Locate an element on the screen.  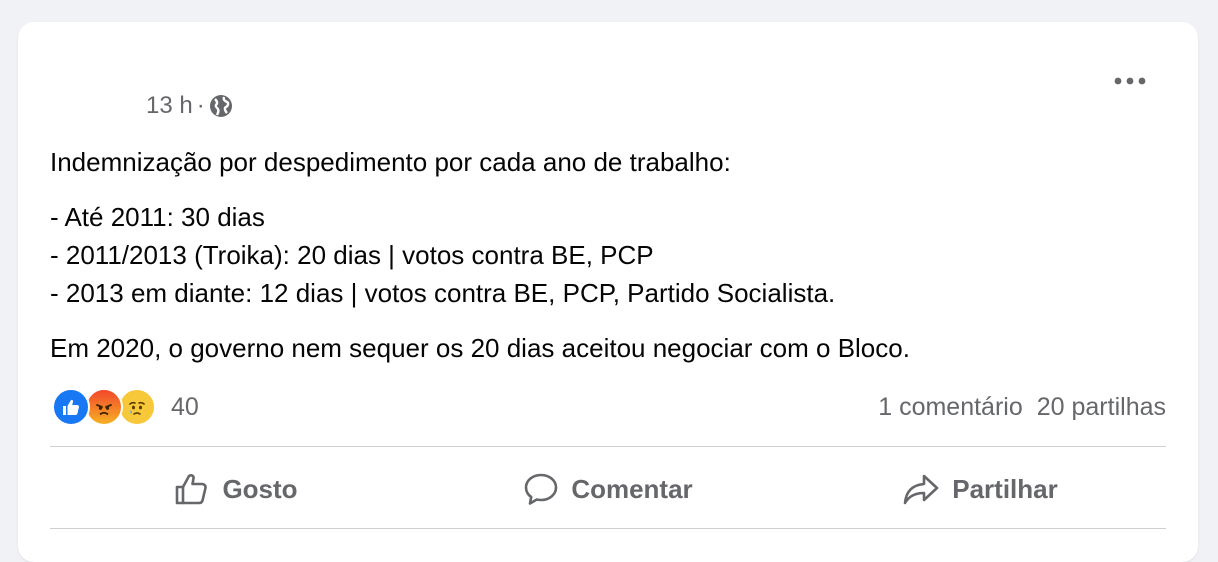
reactions-summary: 40 is located at coordinates (125, 407).